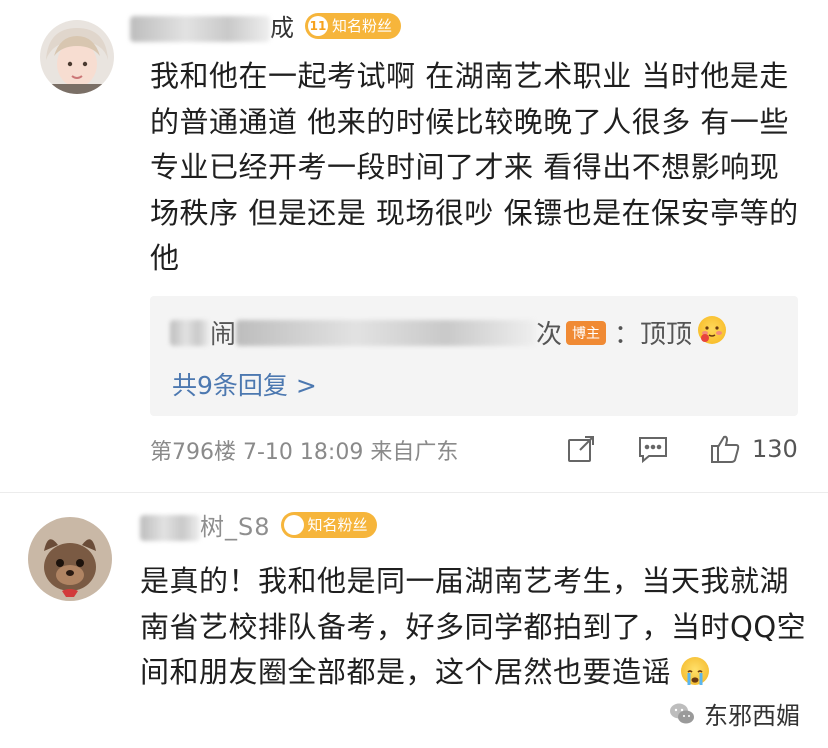  Describe the element at coordinates (775, 449) in the screenshot. I see `like-count: 130` at that location.